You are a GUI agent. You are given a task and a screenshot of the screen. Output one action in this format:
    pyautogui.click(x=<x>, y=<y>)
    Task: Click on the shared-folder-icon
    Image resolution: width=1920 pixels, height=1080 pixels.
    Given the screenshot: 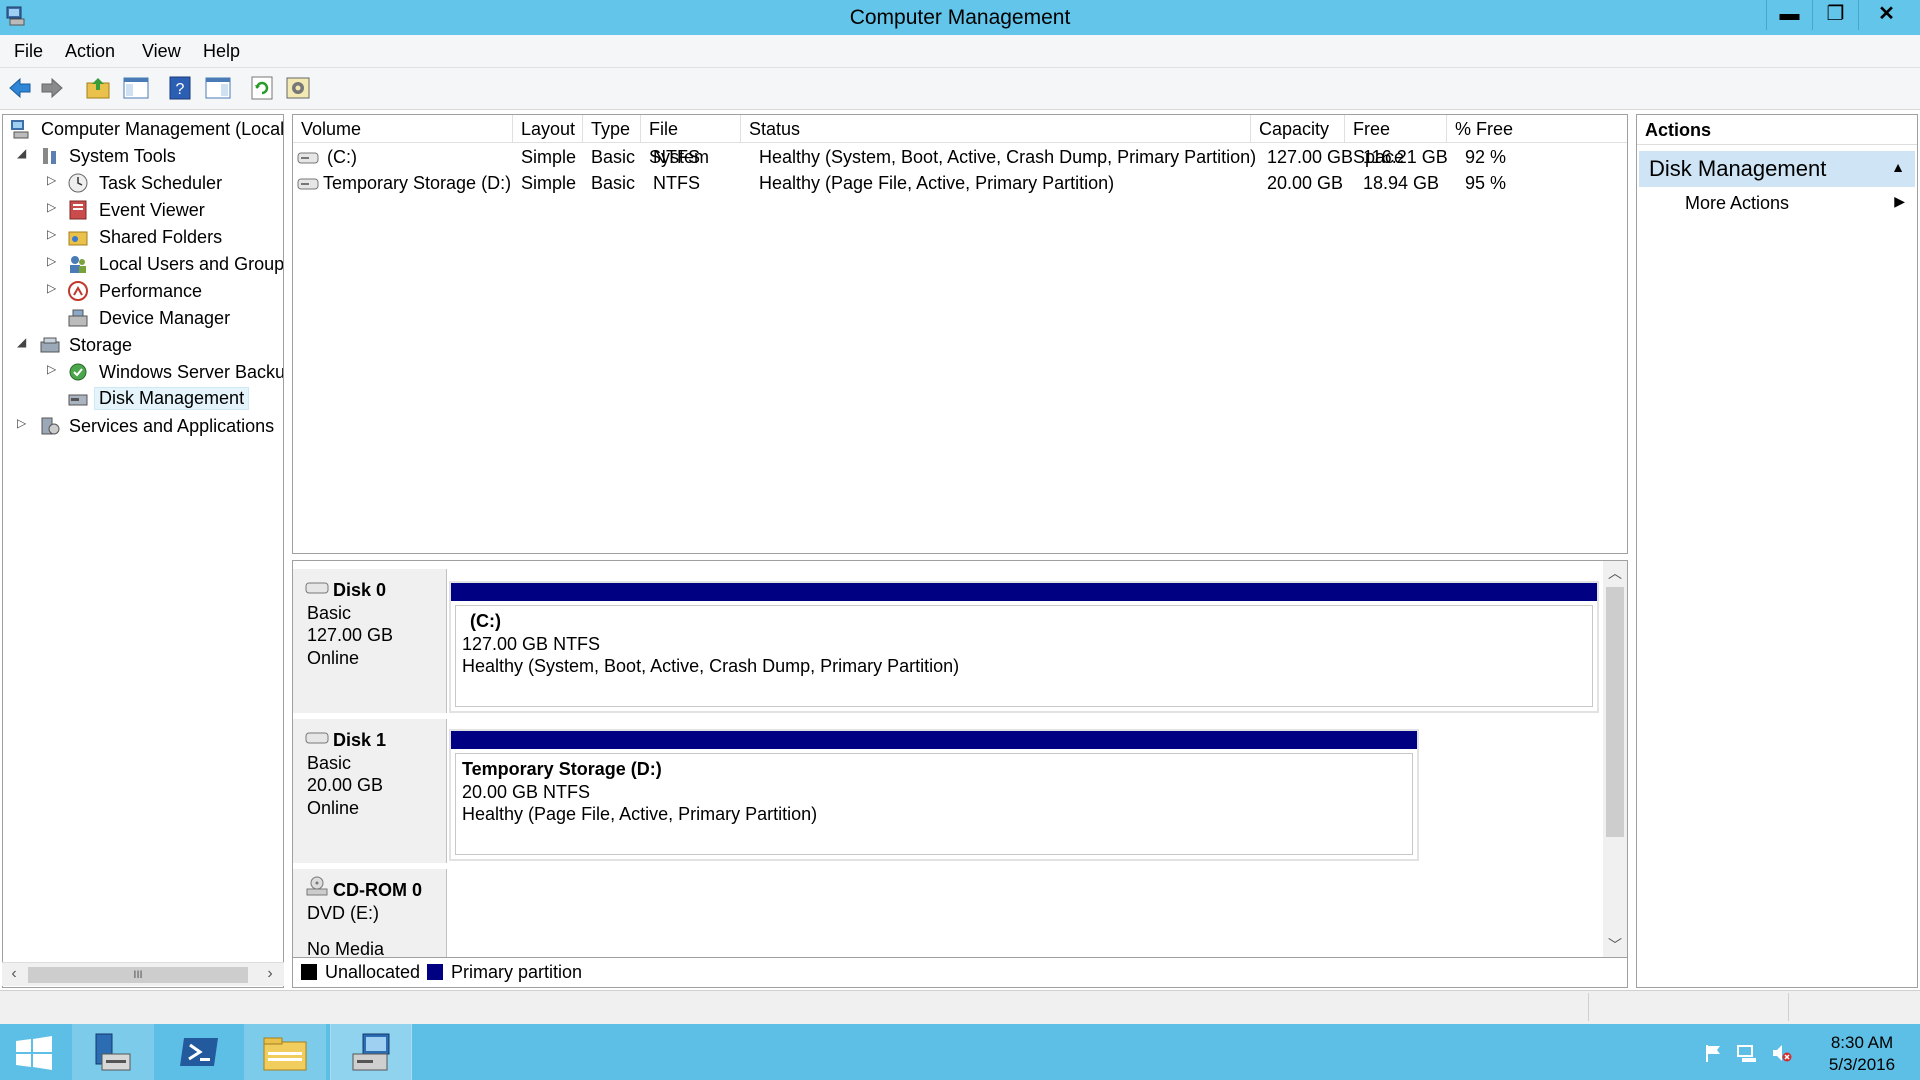 What is the action you would take?
    pyautogui.click(x=78, y=238)
    